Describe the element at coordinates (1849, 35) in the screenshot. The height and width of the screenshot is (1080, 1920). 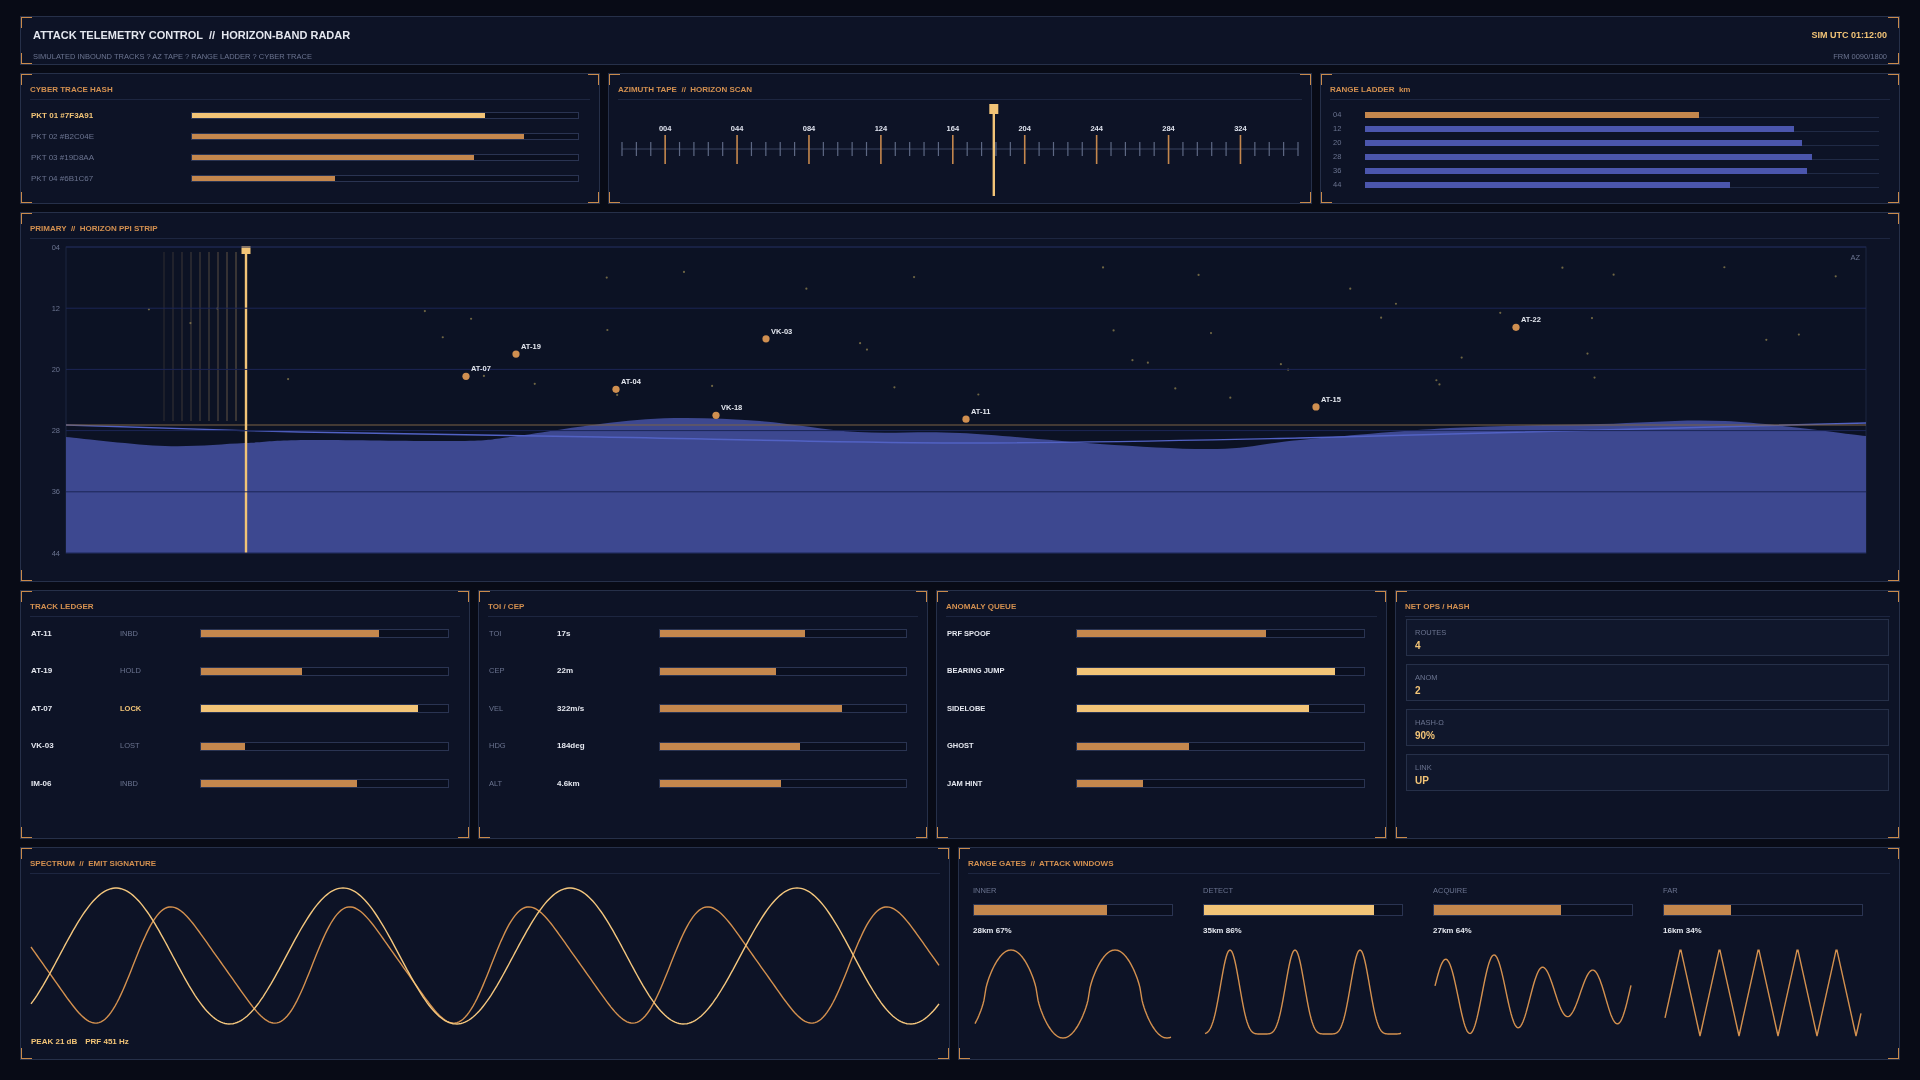
I see `sim-clock: SIM UTC 01:12:00` at that location.